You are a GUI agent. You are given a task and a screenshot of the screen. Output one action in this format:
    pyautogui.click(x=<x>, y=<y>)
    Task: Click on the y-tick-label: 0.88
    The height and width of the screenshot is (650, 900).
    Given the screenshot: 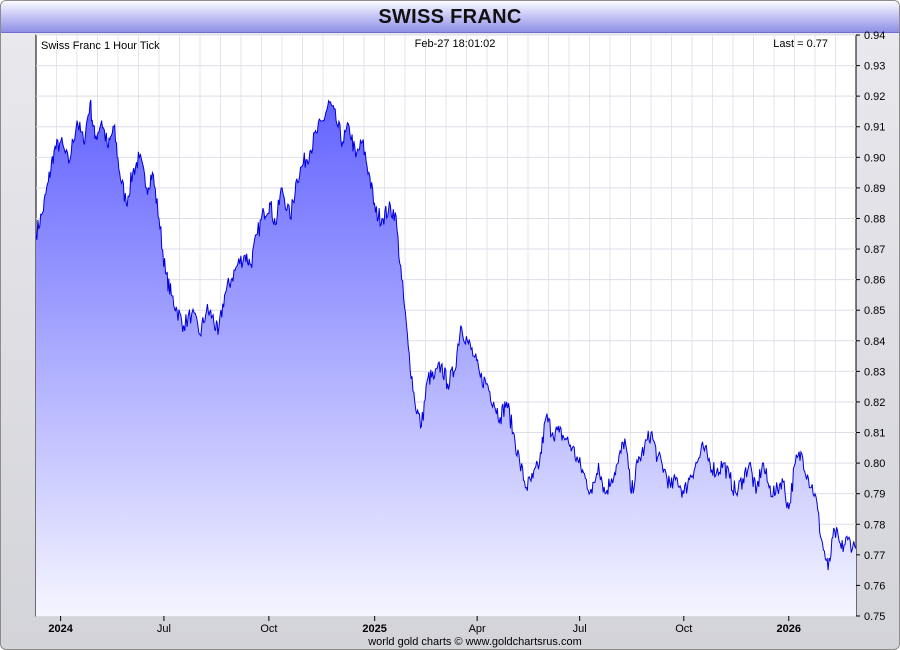 What is the action you would take?
    pyautogui.click(x=874, y=219)
    